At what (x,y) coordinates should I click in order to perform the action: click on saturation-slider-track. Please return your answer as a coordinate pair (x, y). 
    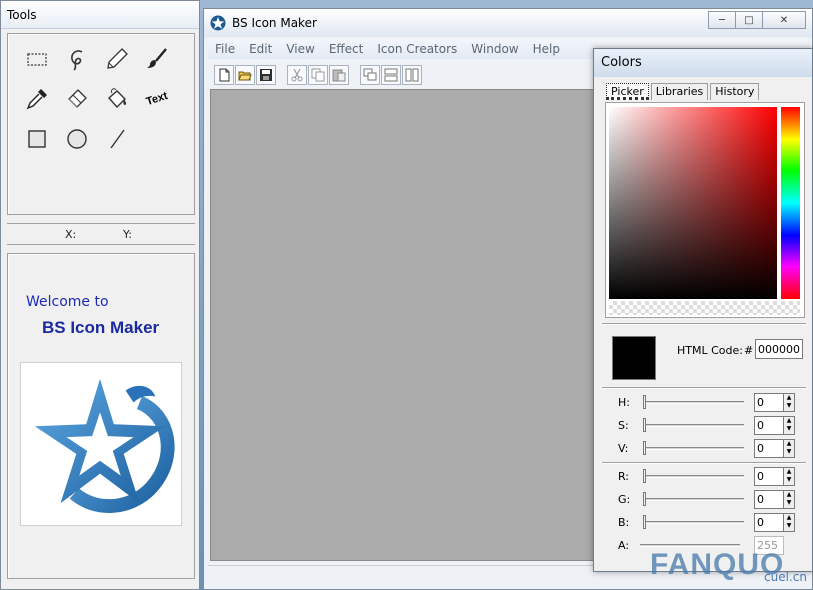
    Looking at the image, I should click on (694, 425).